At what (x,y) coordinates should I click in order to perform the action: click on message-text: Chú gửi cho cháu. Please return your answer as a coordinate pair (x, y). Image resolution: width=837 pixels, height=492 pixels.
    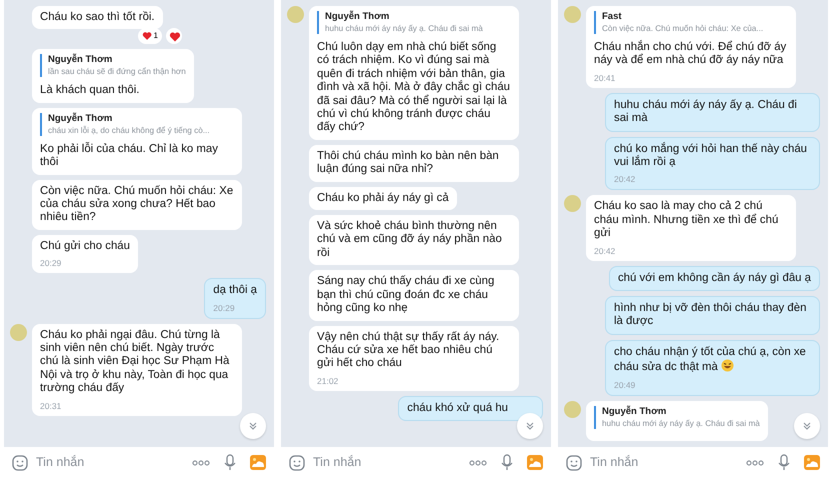
    Looking at the image, I should click on (85, 247).